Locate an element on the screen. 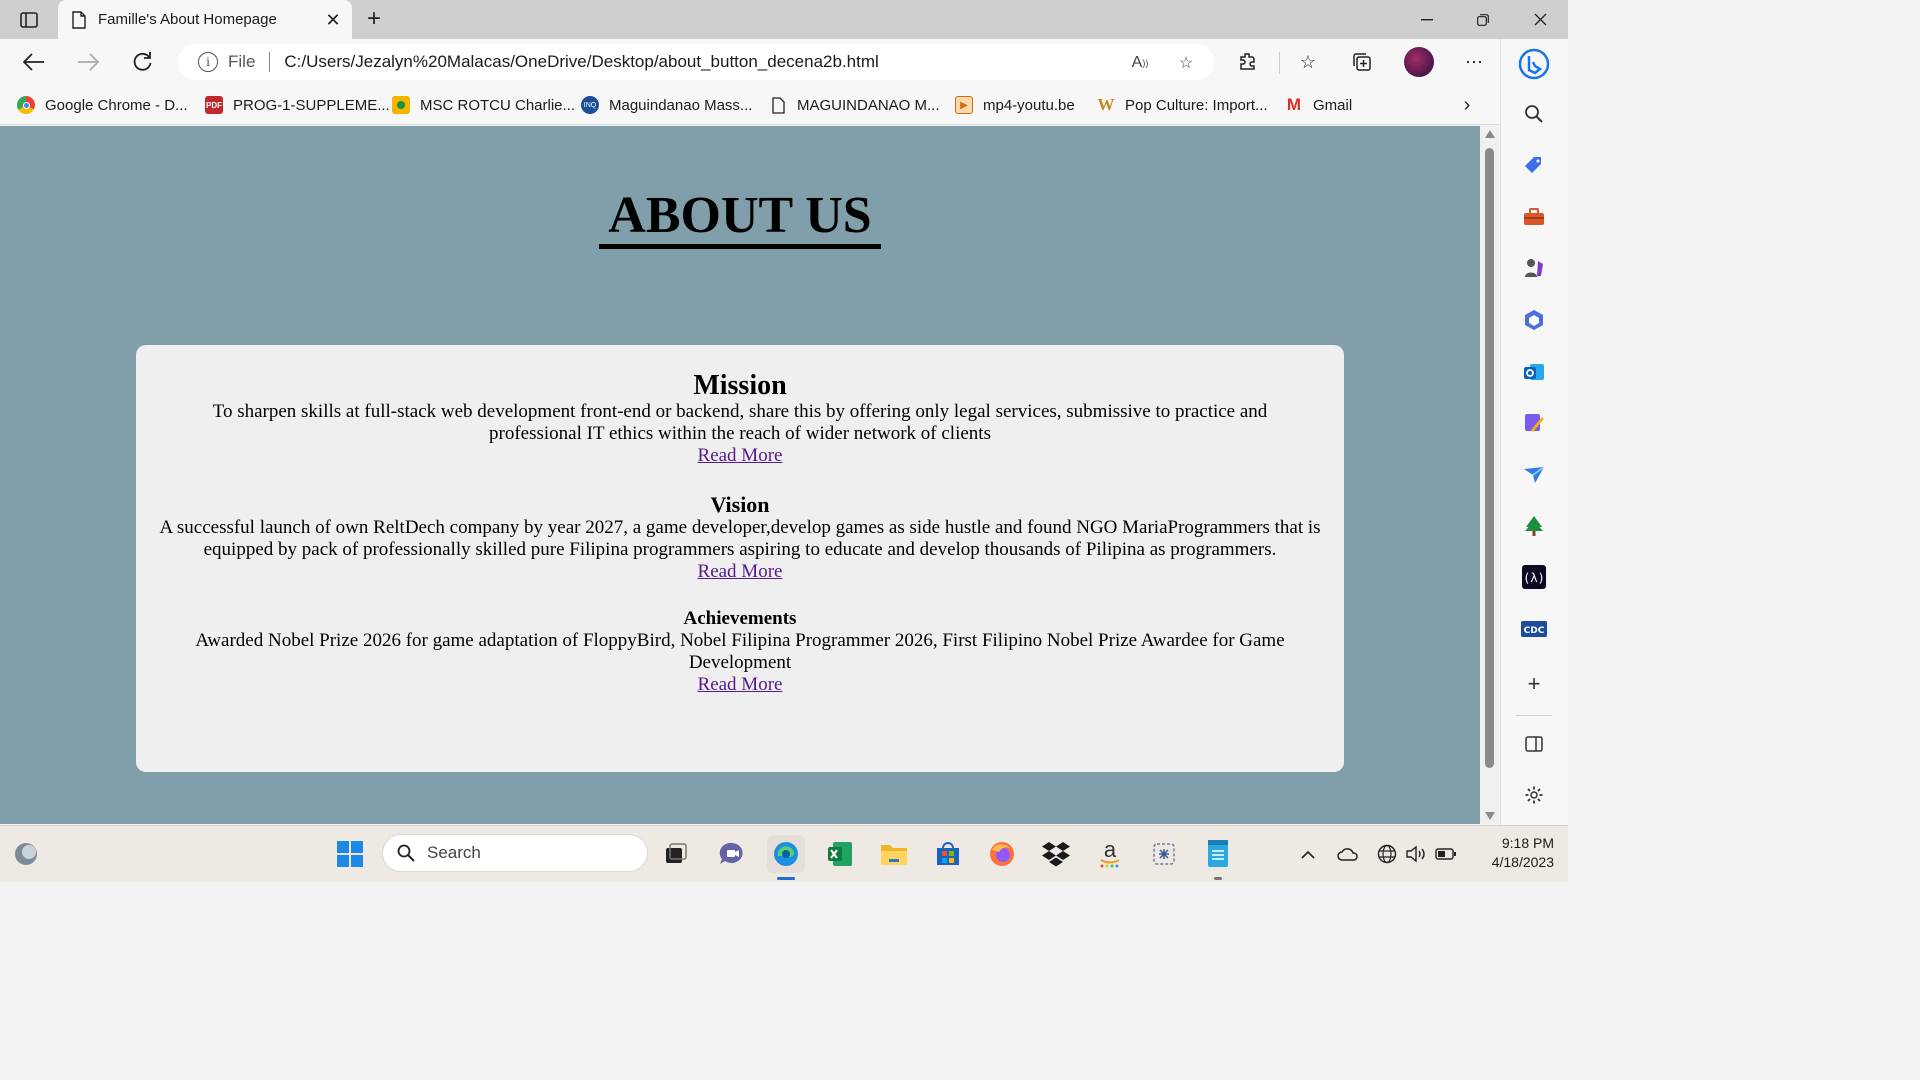  page-scrollbar is located at coordinates (1490, 475).